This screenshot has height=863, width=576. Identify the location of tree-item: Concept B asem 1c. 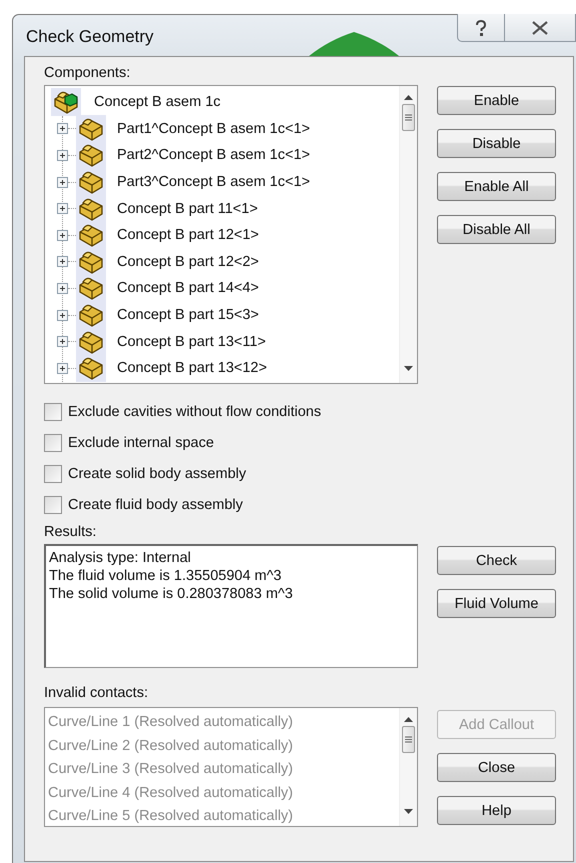
(225, 102).